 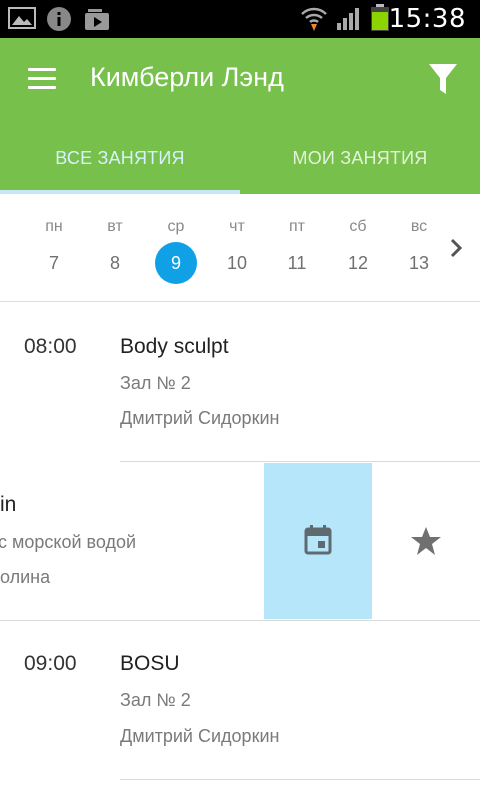 I want to click on page-title: Кимберли Лэнд, so click(x=187, y=77).